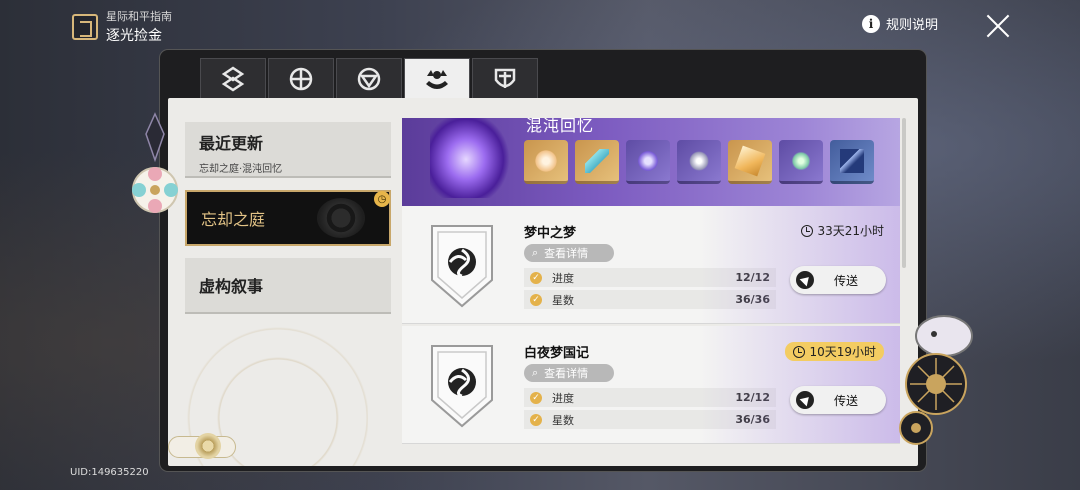 The image size is (1080, 490). I want to click on crystal-reward-icon, so click(546, 160).